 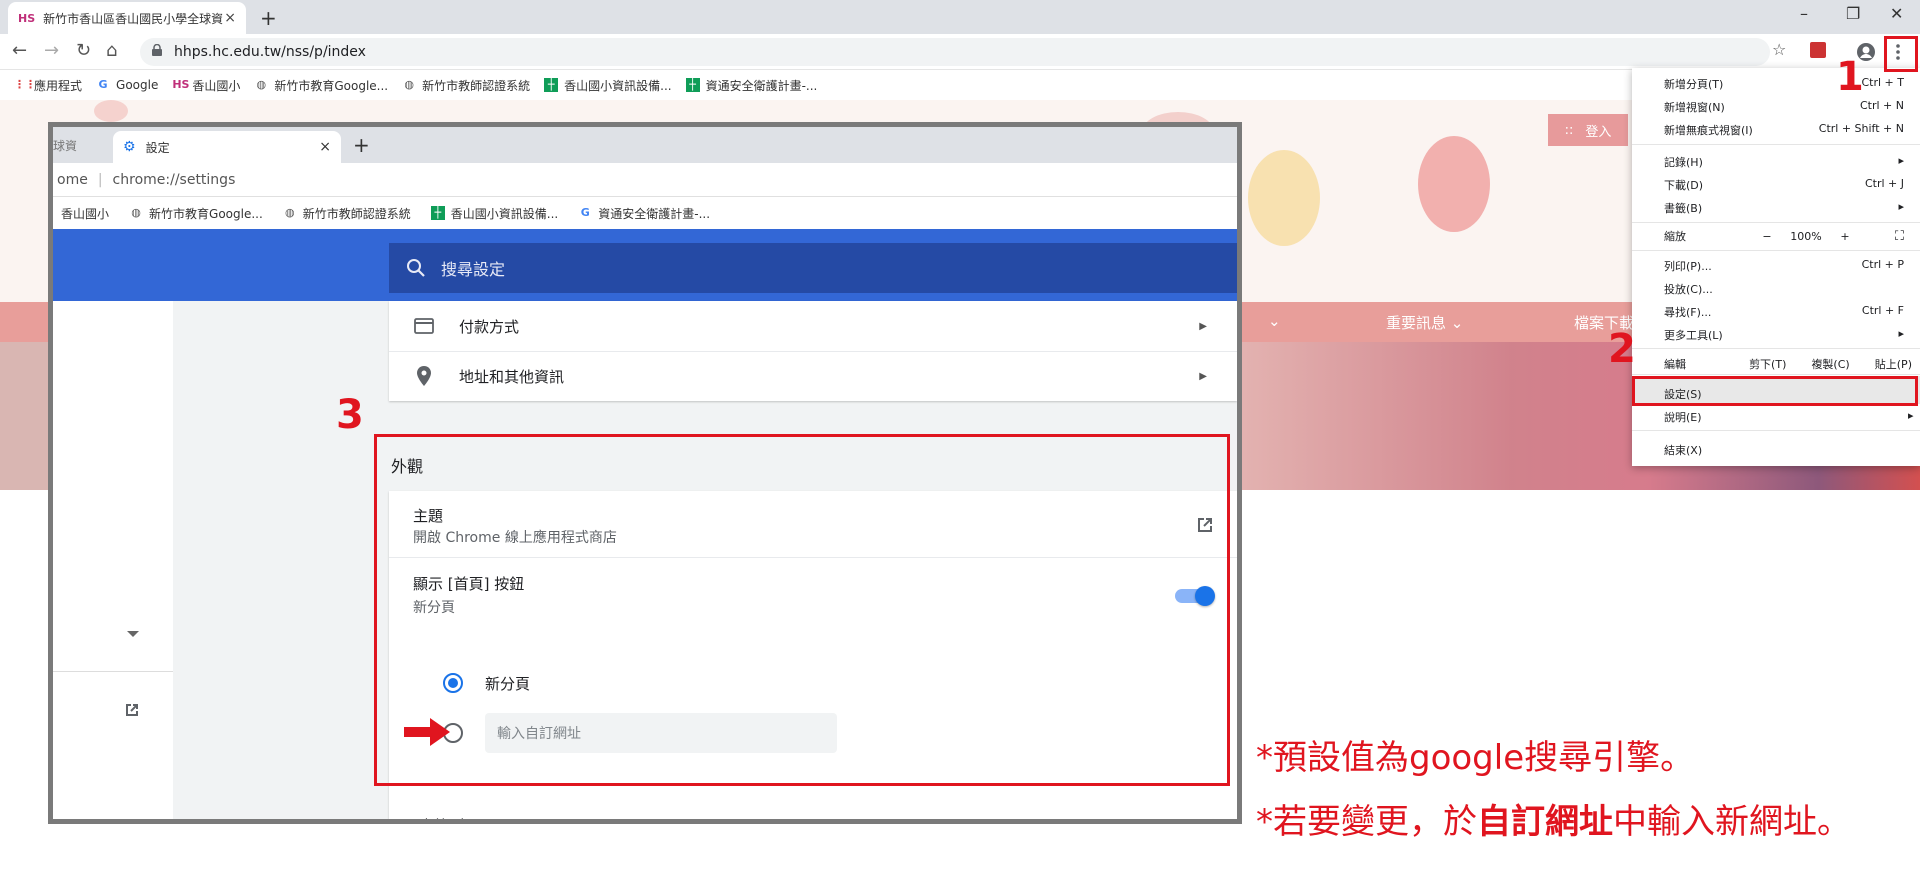 What do you see at coordinates (1784, 236) in the screenshot?
I see `menu-zoom-row: 縮放 − 100% + ⛶` at bounding box center [1784, 236].